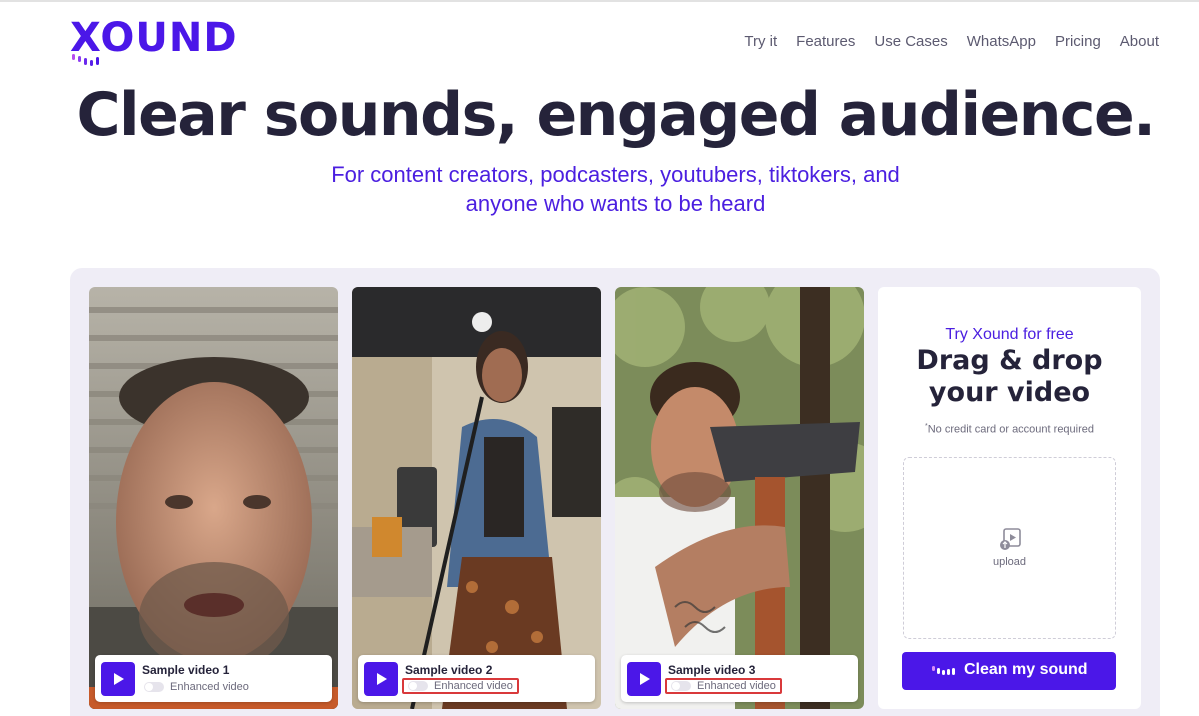 This screenshot has width=1199, height=716. What do you see at coordinates (1010, 539) in the screenshot?
I see `video-upload-icon` at bounding box center [1010, 539].